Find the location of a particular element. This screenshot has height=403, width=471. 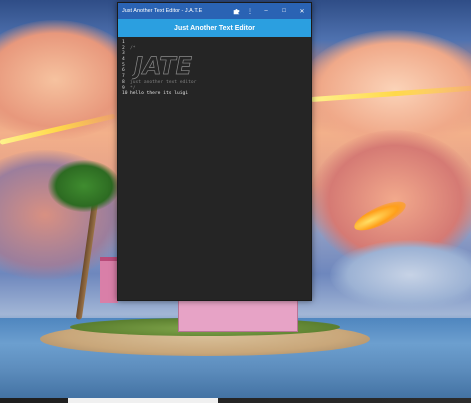

maximize-button: □ is located at coordinates (284, 11).